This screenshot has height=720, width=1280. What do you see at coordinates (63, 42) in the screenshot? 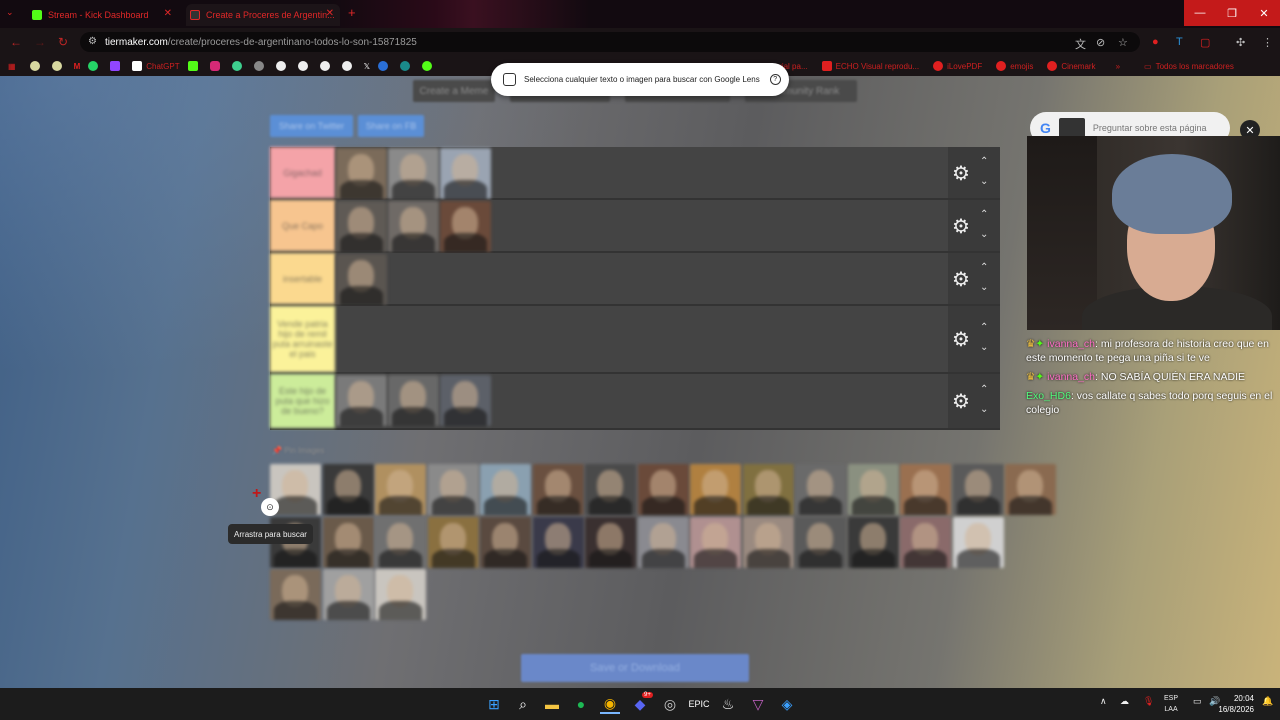
I see `reload-icon: ↻` at bounding box center [63, 42].